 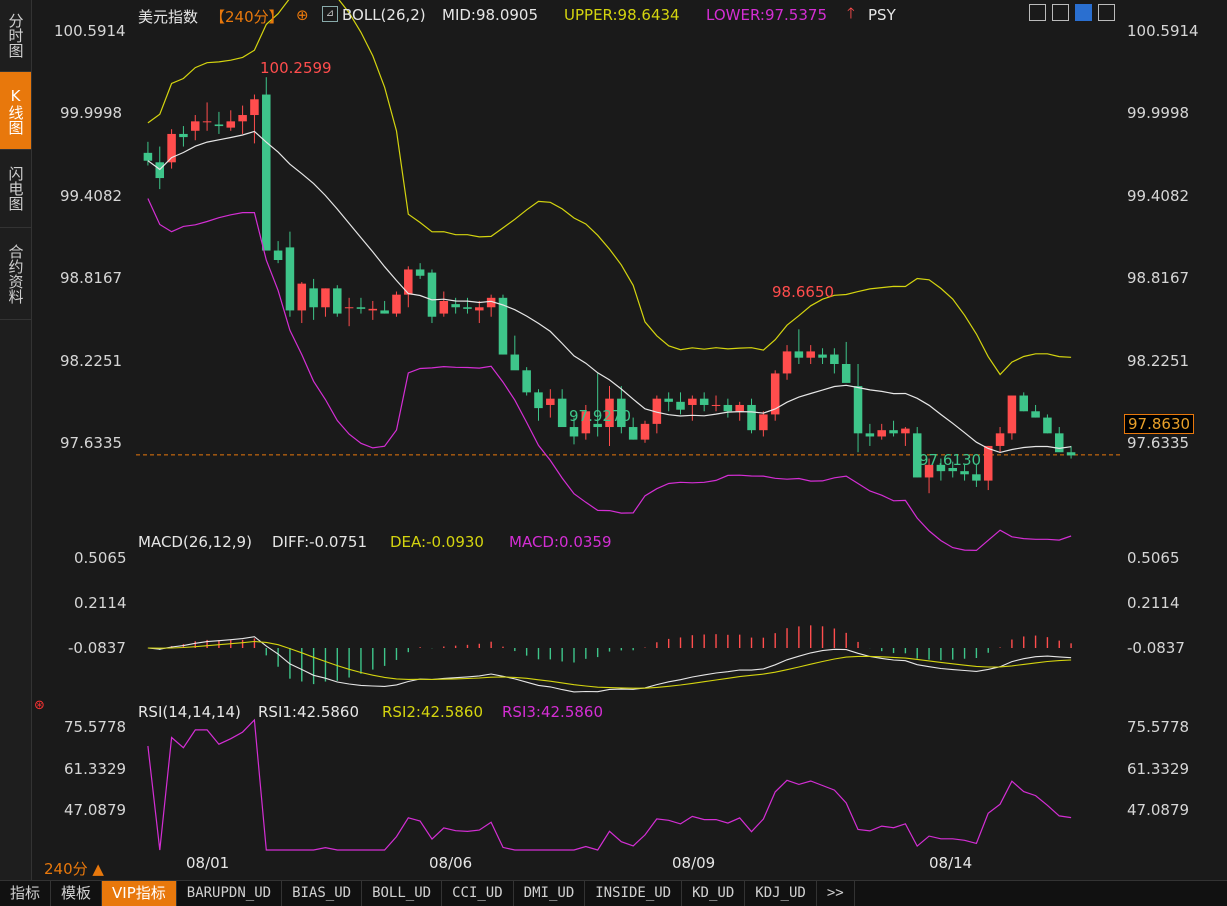 I want to click on price-axis-label-left: 99.4082, so click(x=91, y=196).